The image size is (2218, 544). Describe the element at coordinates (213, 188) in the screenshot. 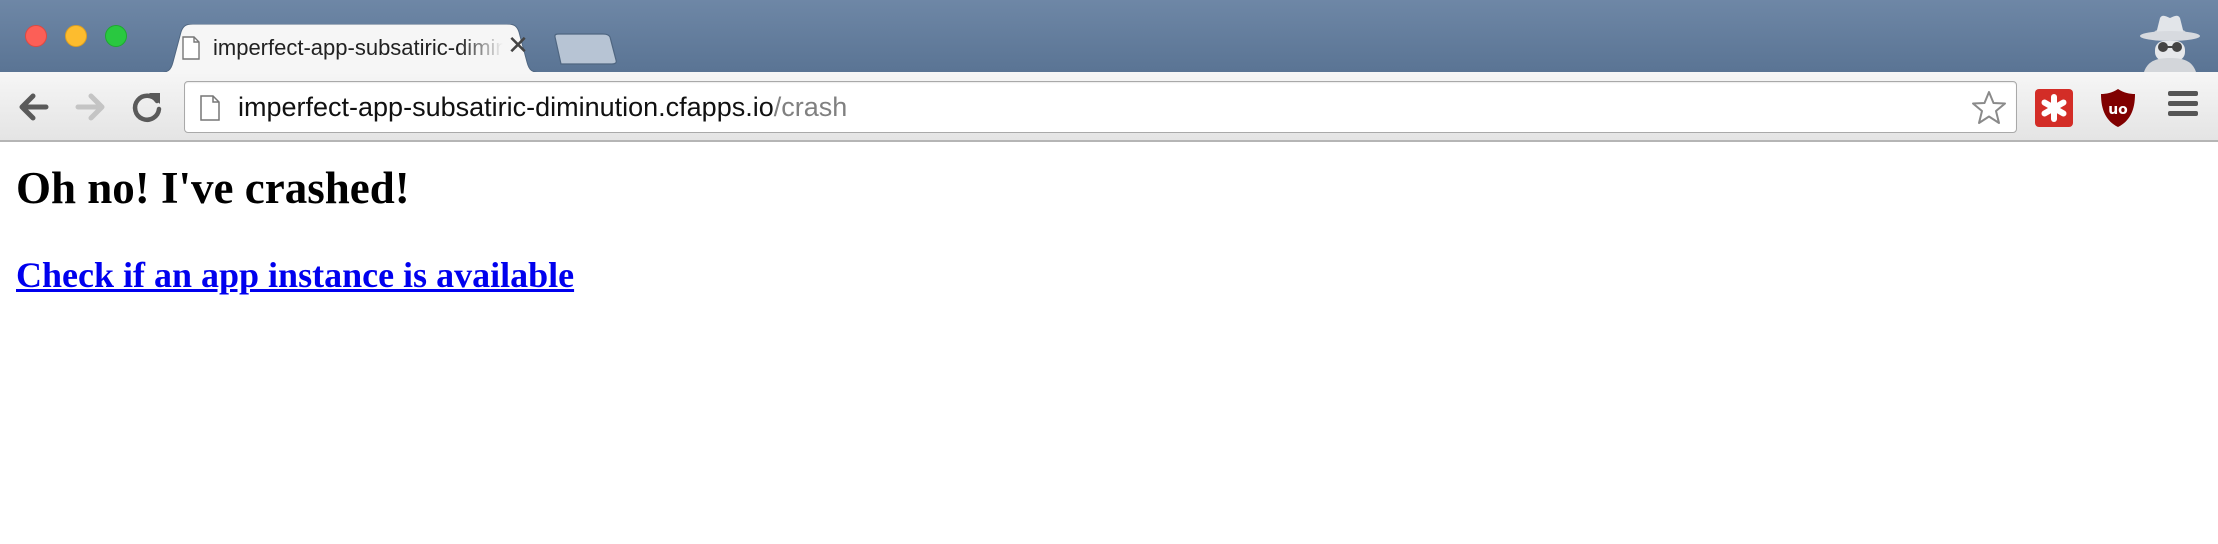

I see `page-heading: Oh no! I've crashed!` at that location.